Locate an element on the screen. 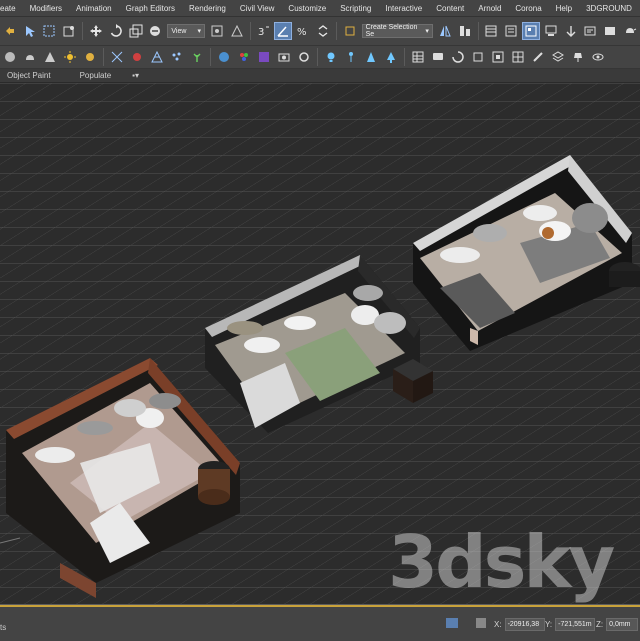  globe-icon is located at coordinates (224, 57).